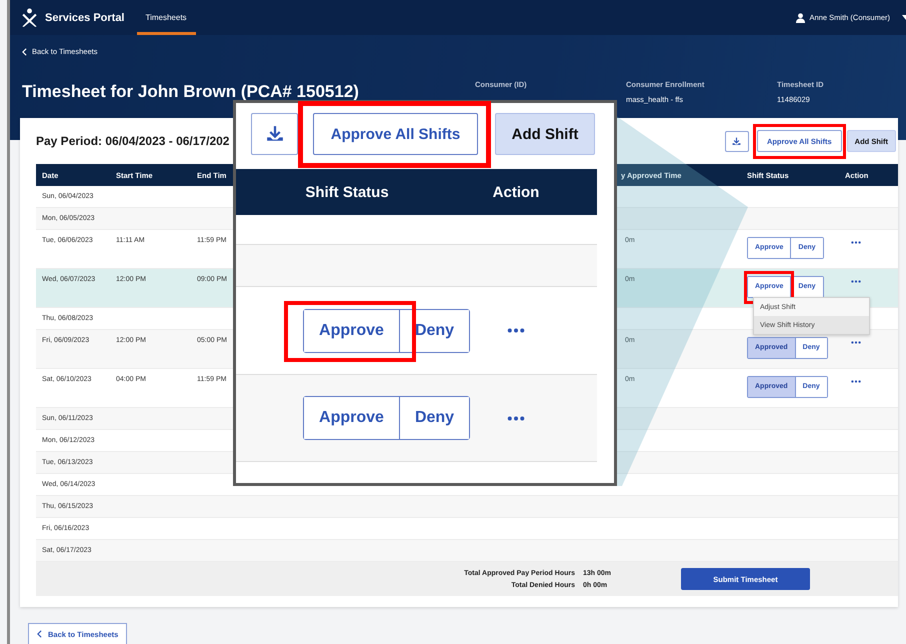 Image resolution: width=906 pixels, height=644 pixels. What do you see at coordinates (545, 134) in the screenshot?
I see `add-shift-button: Add Shift` at bounding box center [545, 134].